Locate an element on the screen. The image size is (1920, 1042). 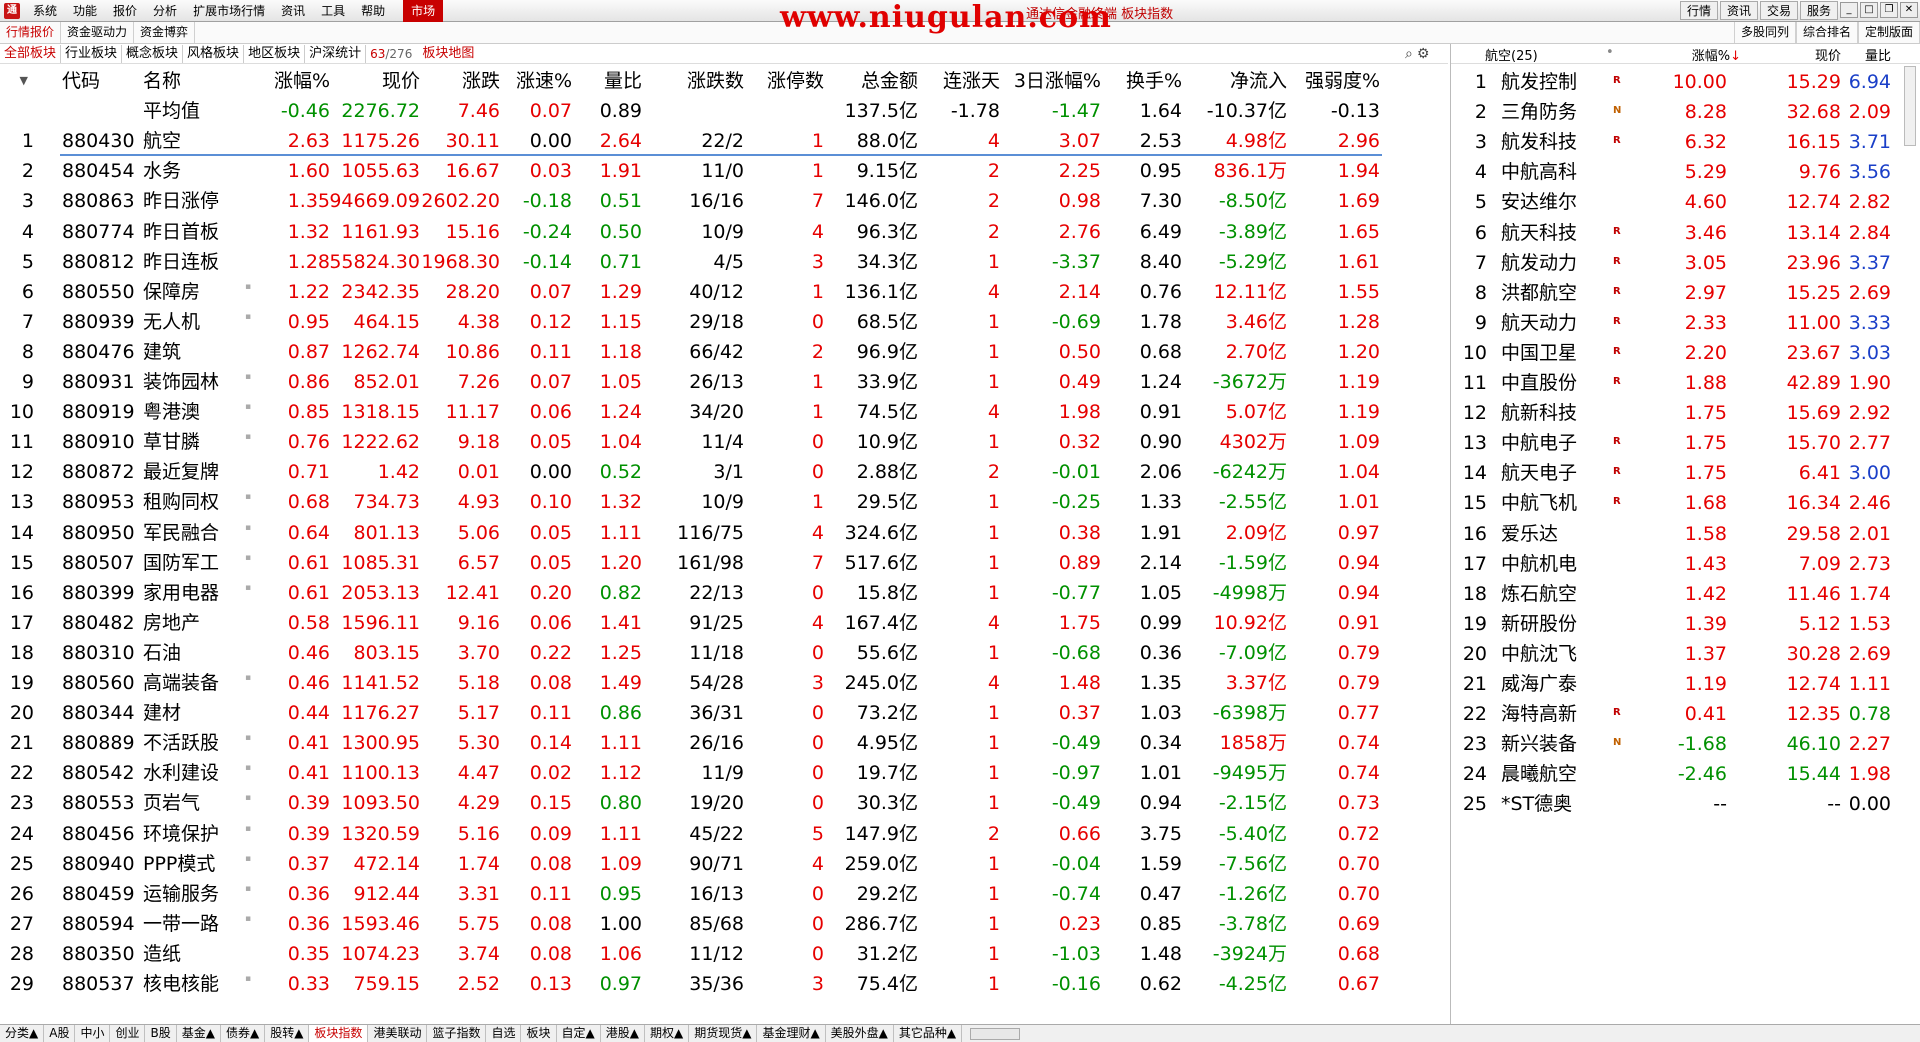
stock-row: 5 安达维尔 4.60 12.74 2.82 is located at coordinates (1681, 202).